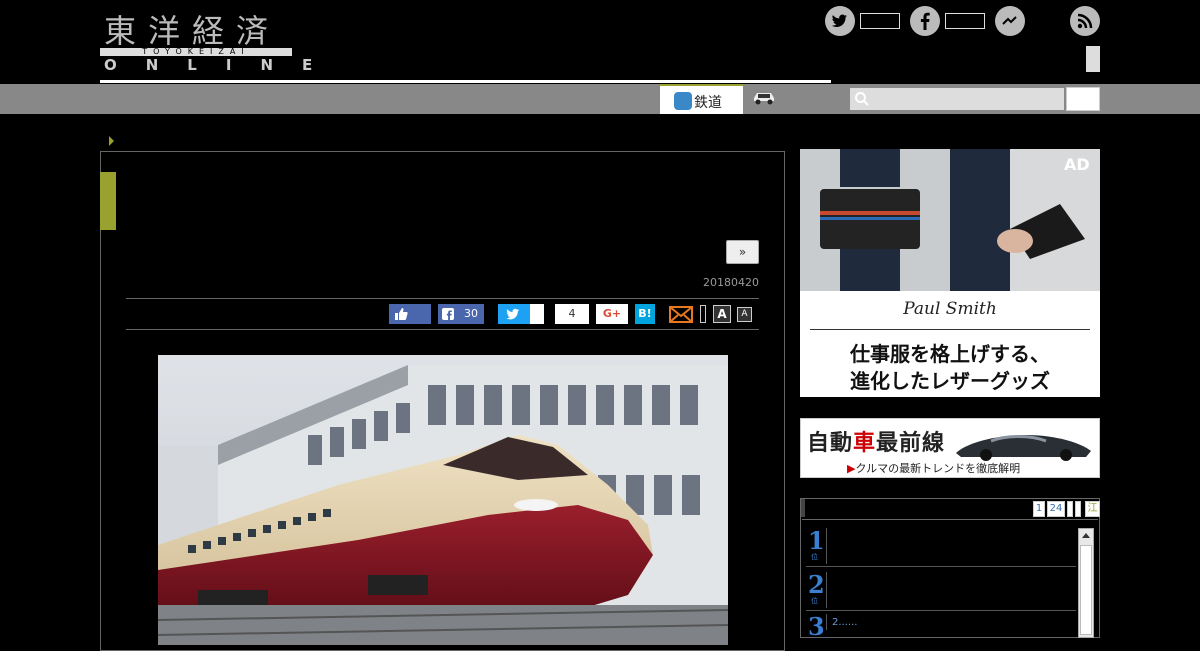 This screenshot has height=651, width=1200. I want to click on ranking-tab-1h: 1, so click(1039, 509).